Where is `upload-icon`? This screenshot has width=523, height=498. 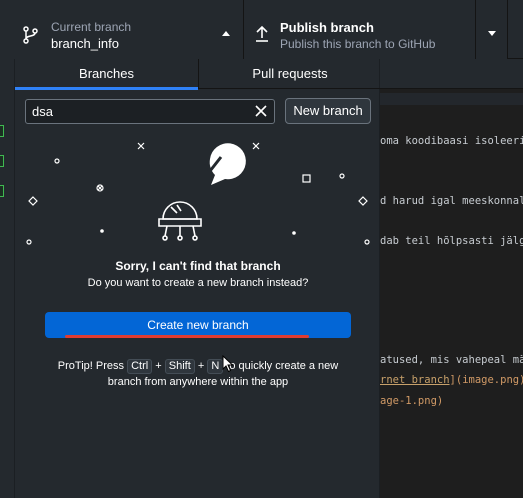 upload-icon is located at coordinates (262, 33).